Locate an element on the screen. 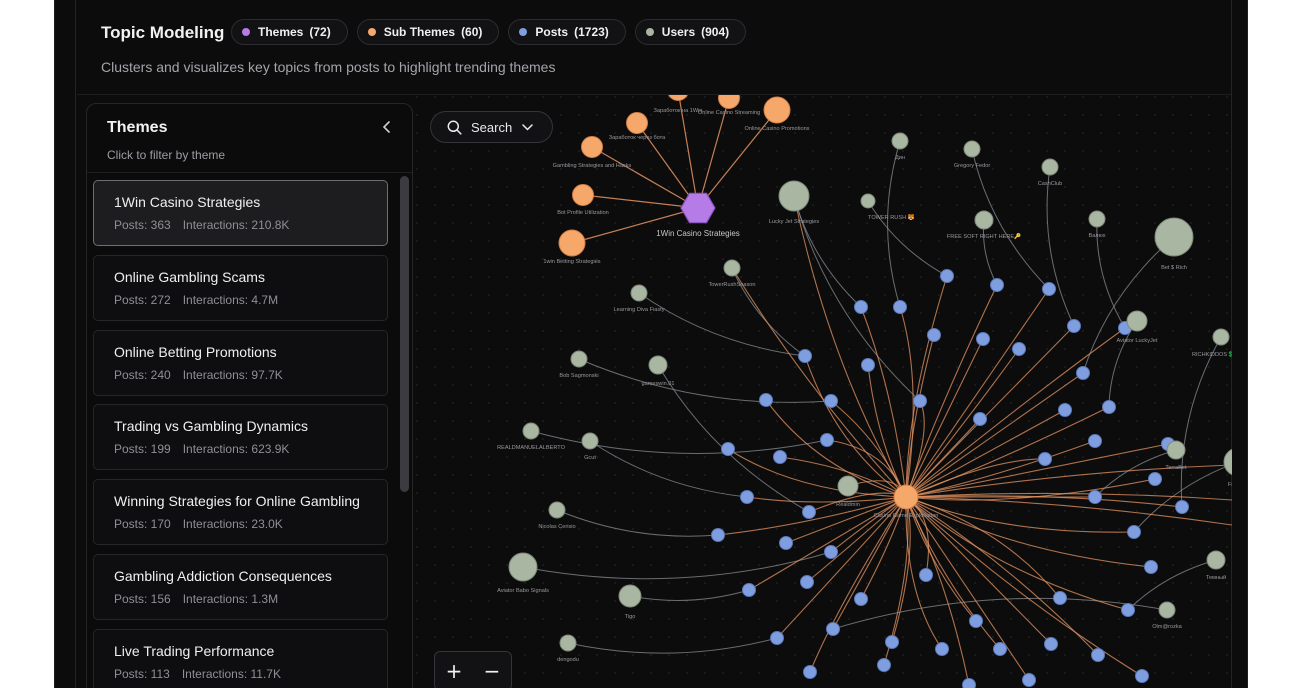  panel-subtitle: Click to filter by theme is located at coordinates (166, 155).